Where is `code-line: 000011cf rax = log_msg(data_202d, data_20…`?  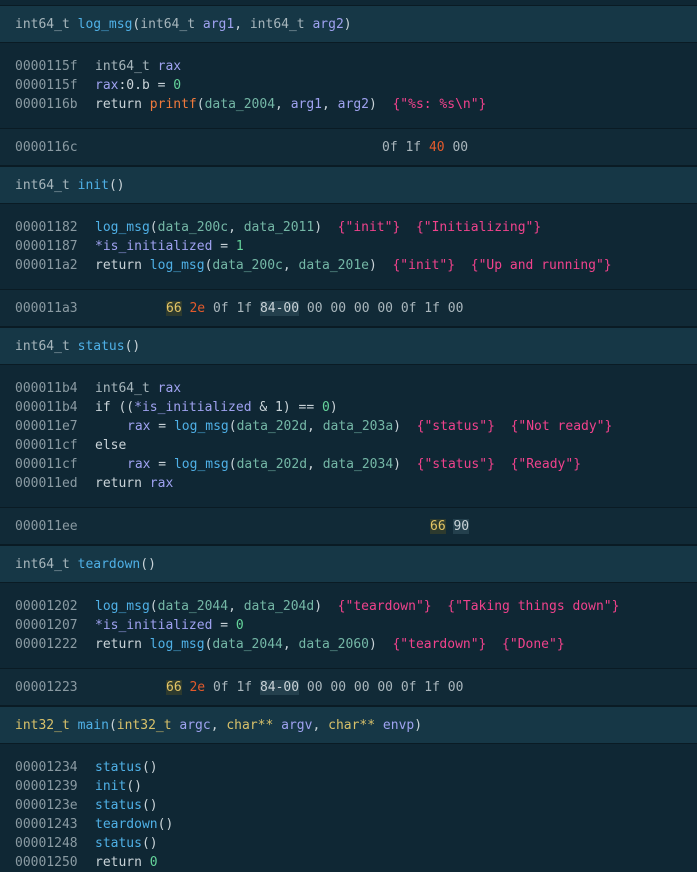 code-line: 000011cf rax = log_msg(data_202d, data_20… is located at coordinates (298, 464).